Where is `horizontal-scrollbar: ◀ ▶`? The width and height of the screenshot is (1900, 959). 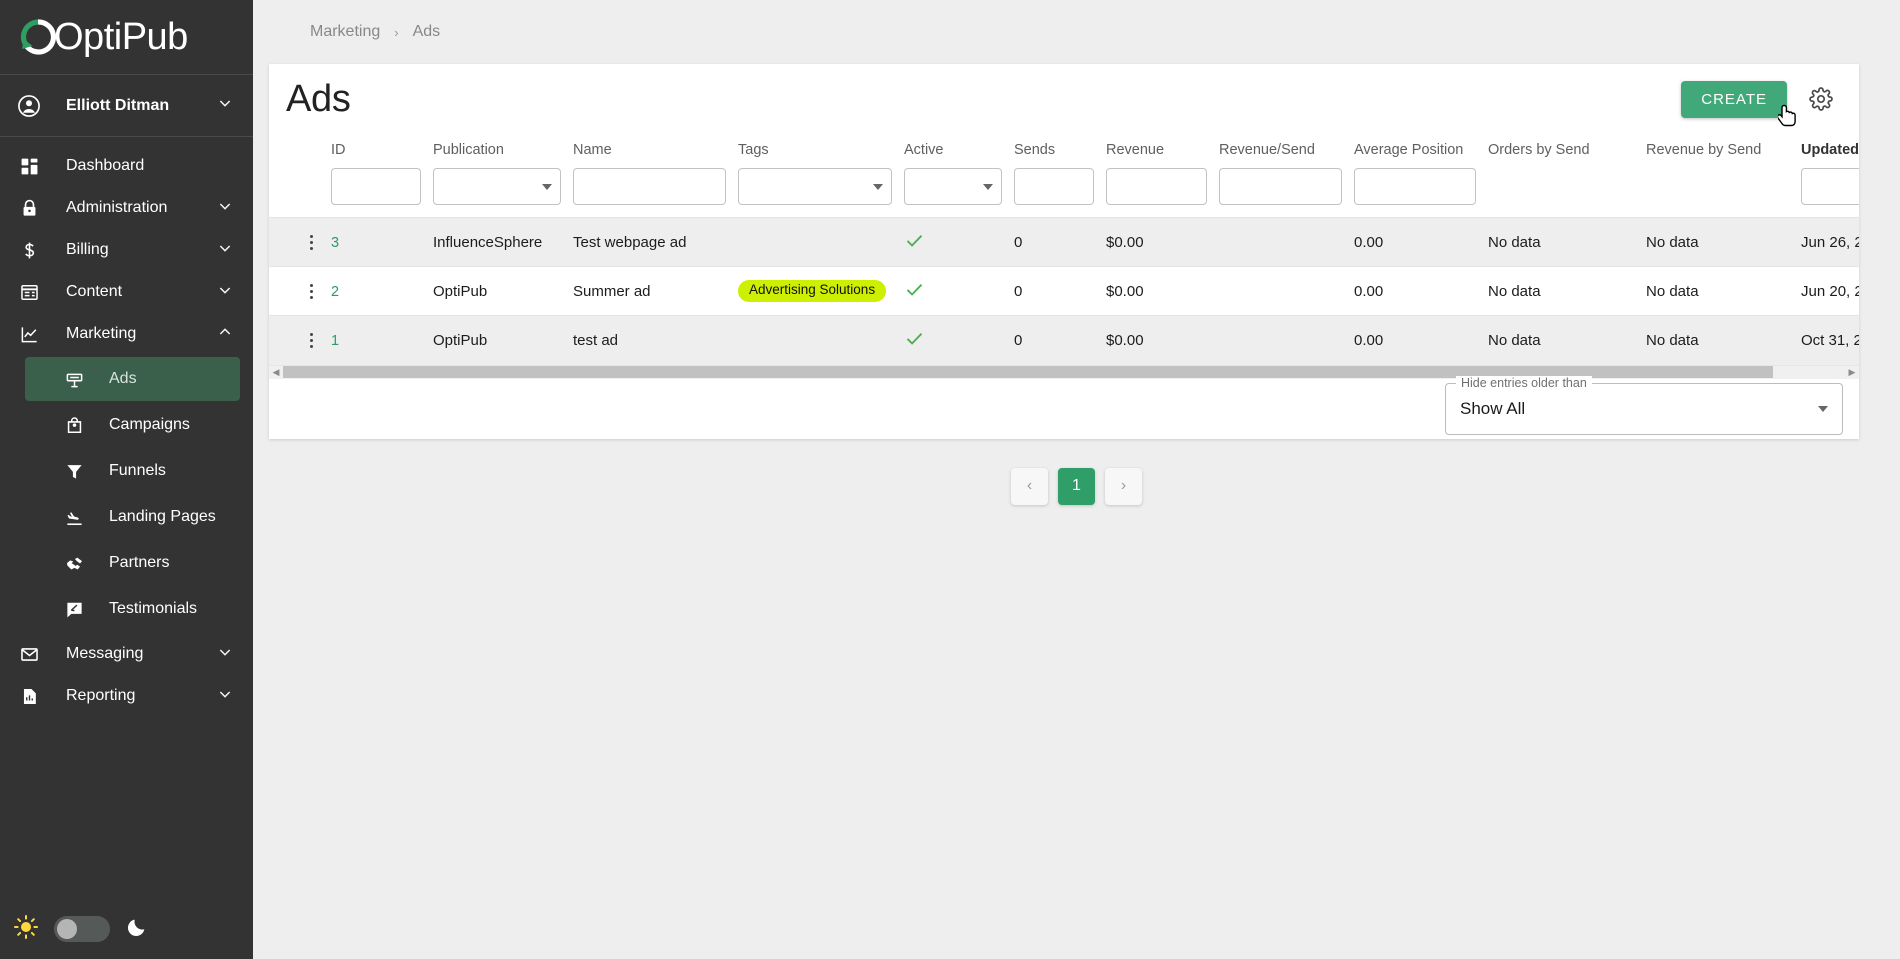
horizontal-scrollbar: ◀ ▶ is located at coordinates (1064, 371).